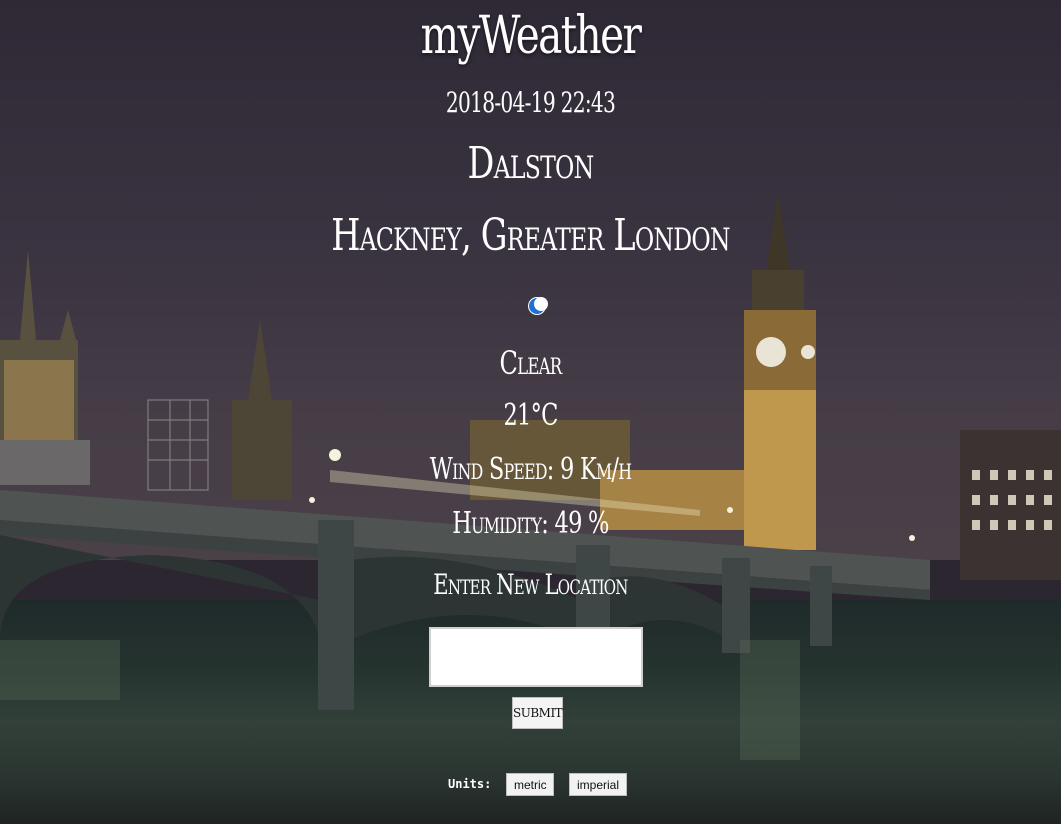 This screenshot has height=824, width=1061. I want to click on wind-speed-text: Wind Speed: 9 Km/h, so click(530, 469).